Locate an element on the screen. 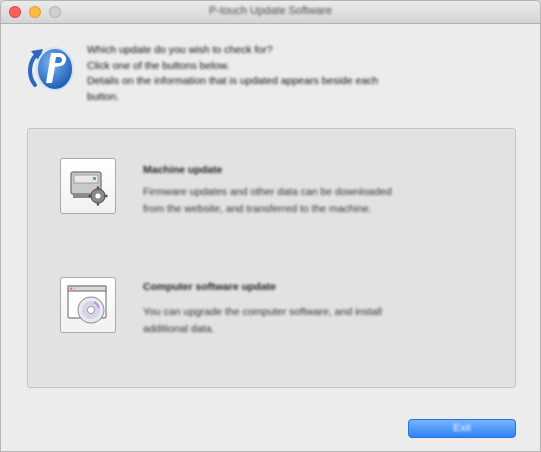 This screenshot has height=452, width=541. computer-software-update-button is located at coordinates (88, 305).